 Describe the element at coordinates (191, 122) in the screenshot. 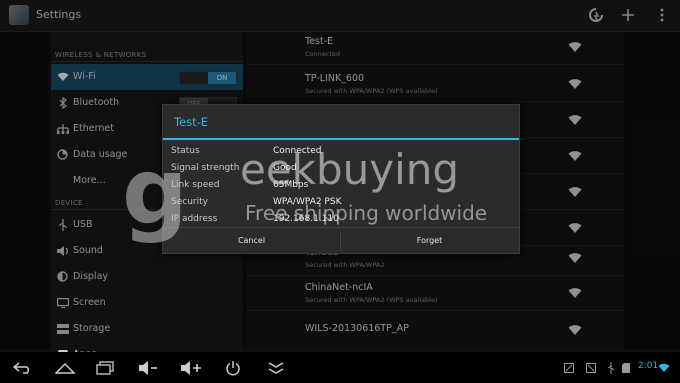

I see `dialog-title: Test-E` at that location.